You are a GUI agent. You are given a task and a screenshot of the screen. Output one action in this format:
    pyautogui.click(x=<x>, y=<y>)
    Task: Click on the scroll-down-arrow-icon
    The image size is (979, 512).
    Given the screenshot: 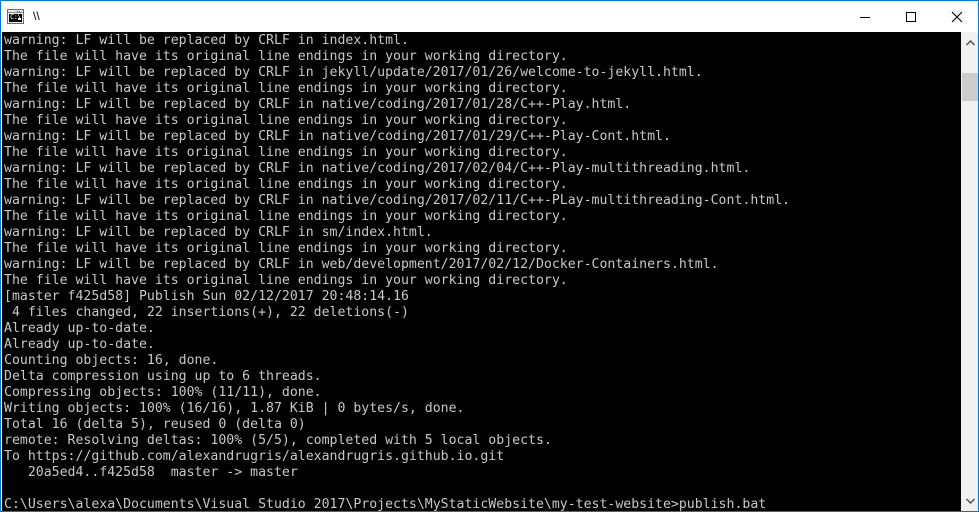 What is the action you would take?
    pyautogui.click(x=970, y=500)
    